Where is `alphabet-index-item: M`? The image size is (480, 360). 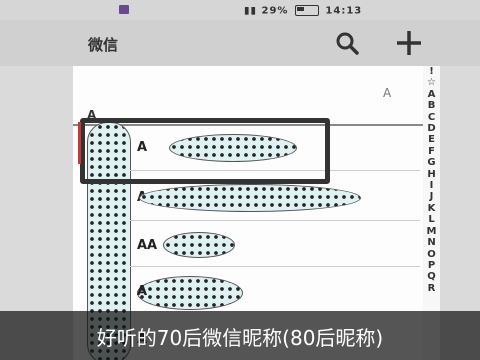 alphabet-index-item: M is located at coordinates (431, 231).